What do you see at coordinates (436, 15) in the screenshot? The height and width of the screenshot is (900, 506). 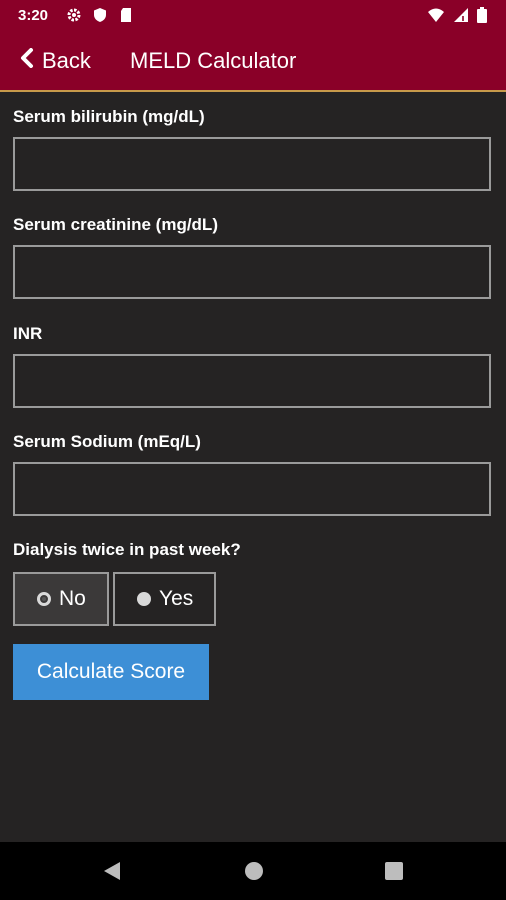 I see `wifi-icon` at bounding box center [436, 15].